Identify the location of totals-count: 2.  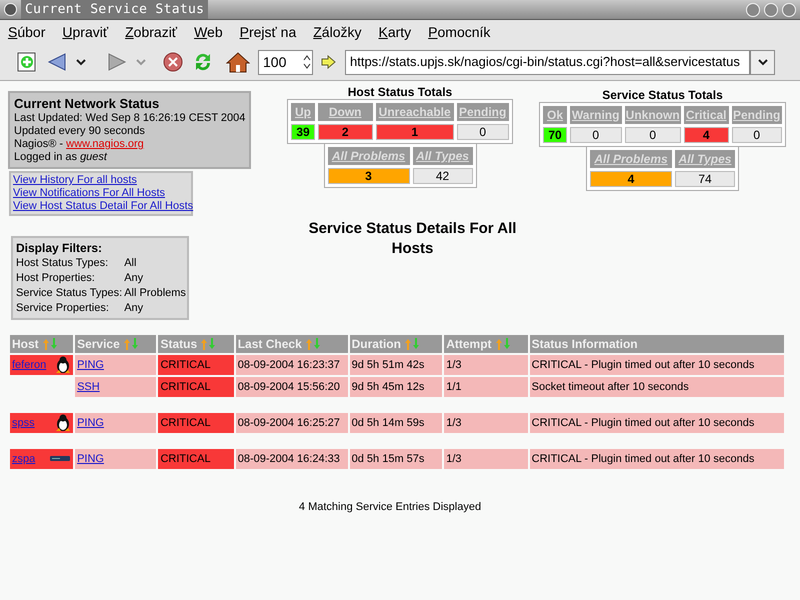
(345, 132).